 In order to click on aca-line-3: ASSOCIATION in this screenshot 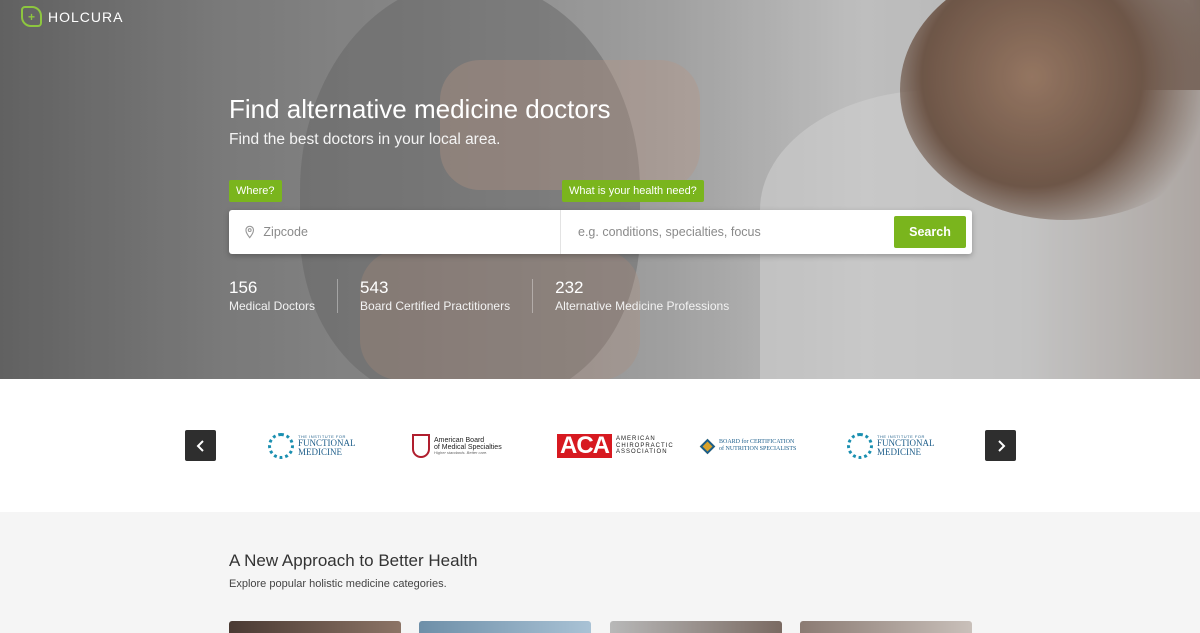, I will do `click(642, 452)`.